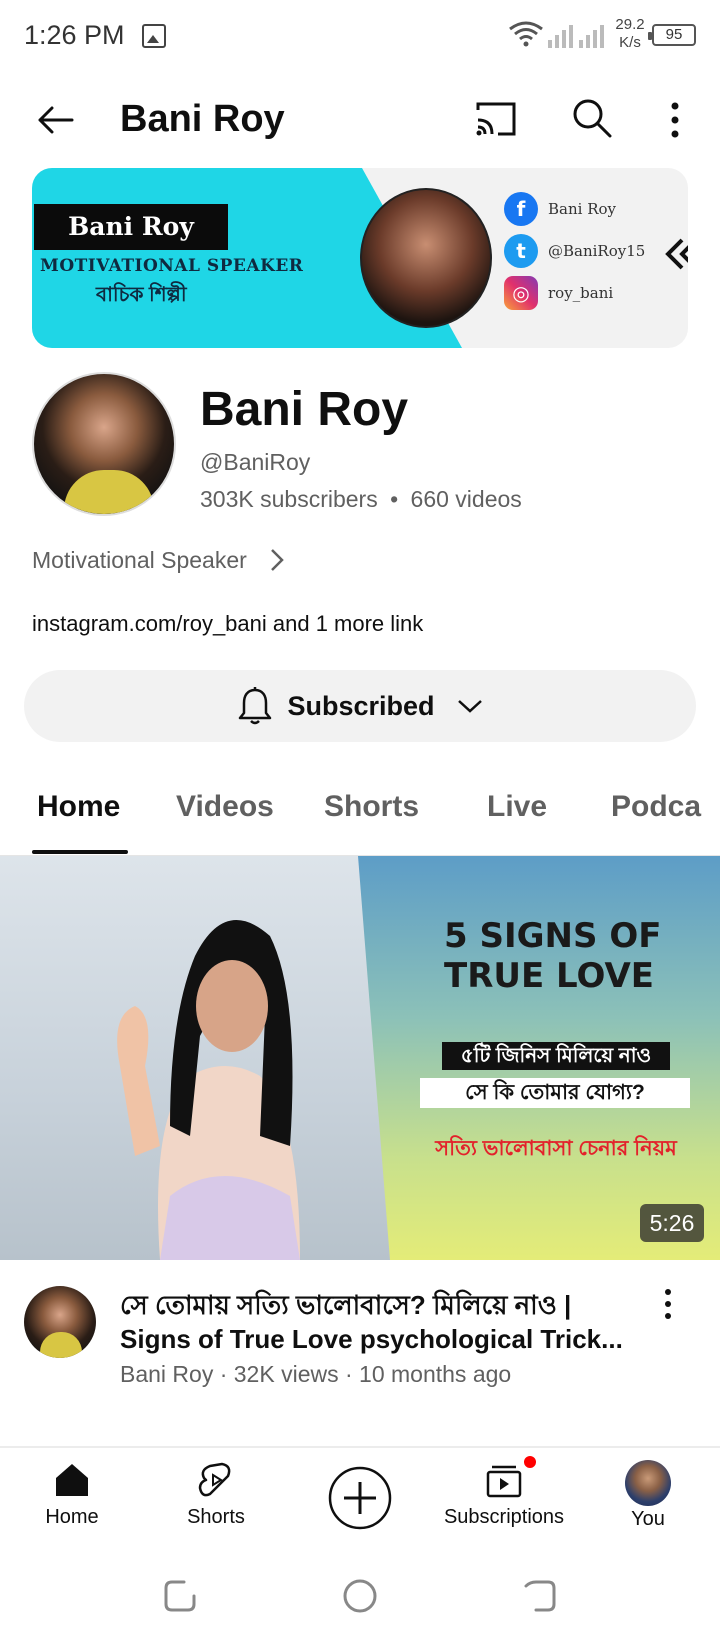 This screenshot has width=720, height=1640. What do you see at coordinates (668, 1304) in the screenshot?
I see `video-more-icon` at bounding box center [668, 1304].